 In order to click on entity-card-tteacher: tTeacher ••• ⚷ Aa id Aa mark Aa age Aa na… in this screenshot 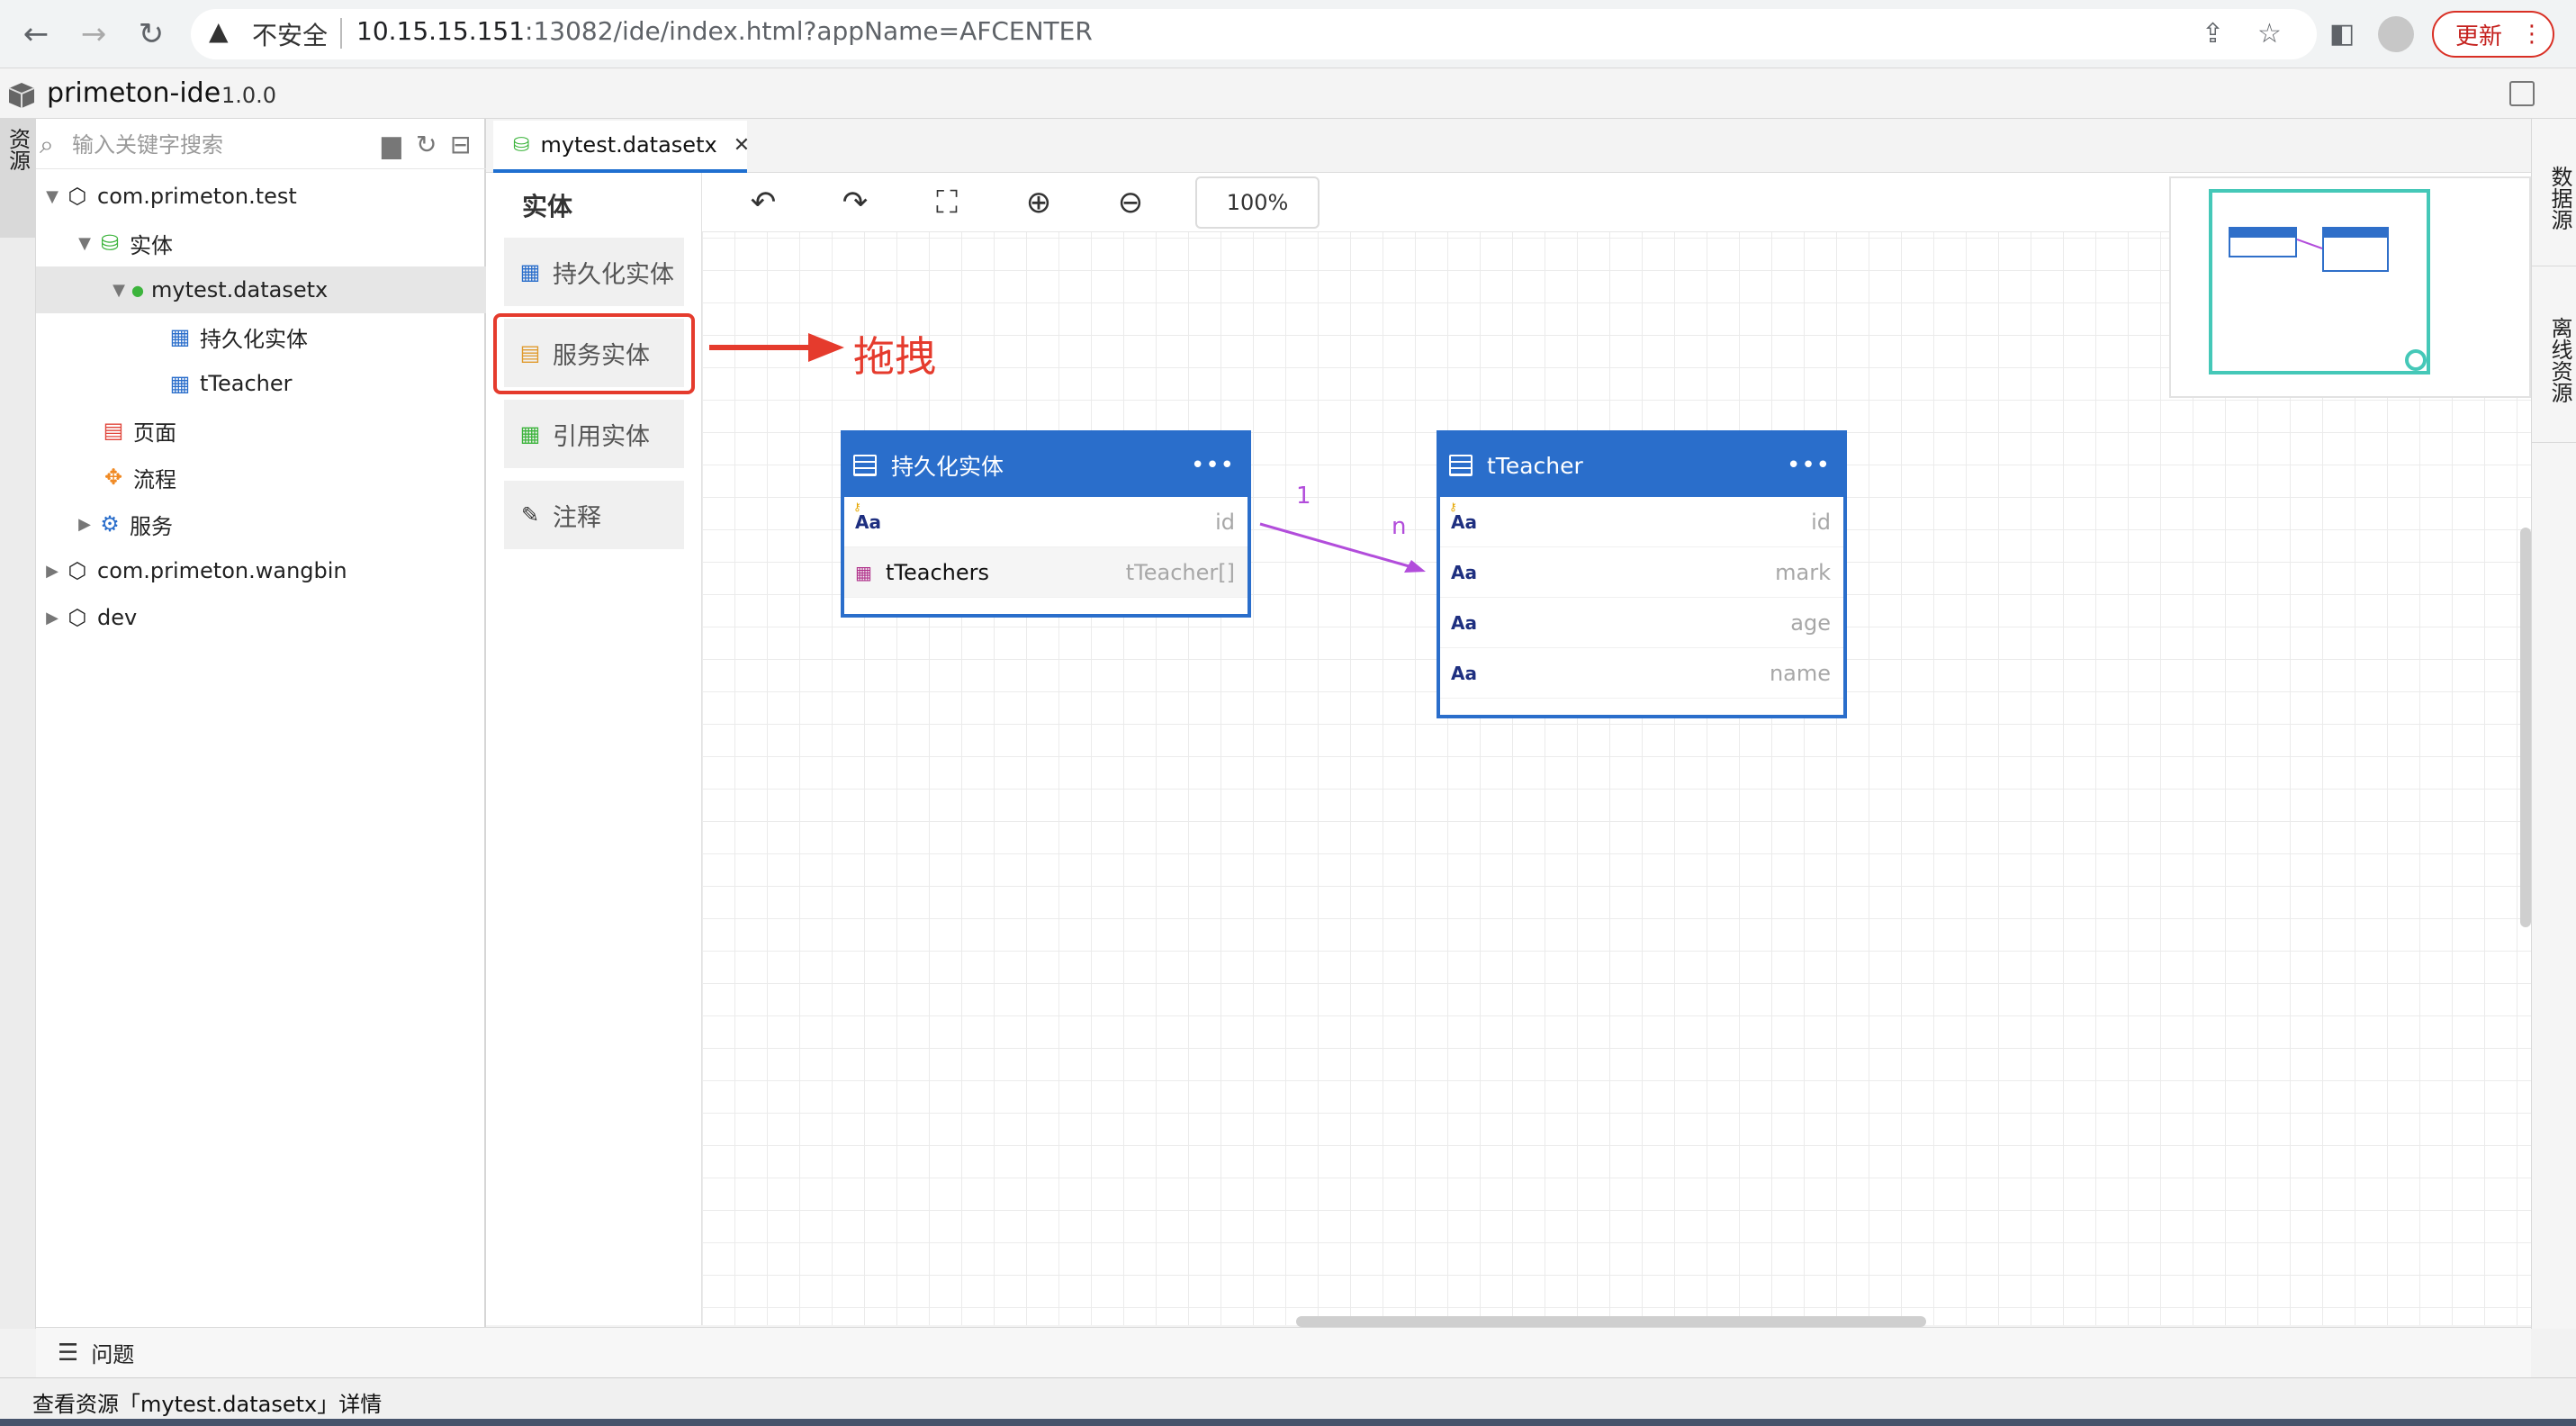, I will do `click(1642, 574)`.